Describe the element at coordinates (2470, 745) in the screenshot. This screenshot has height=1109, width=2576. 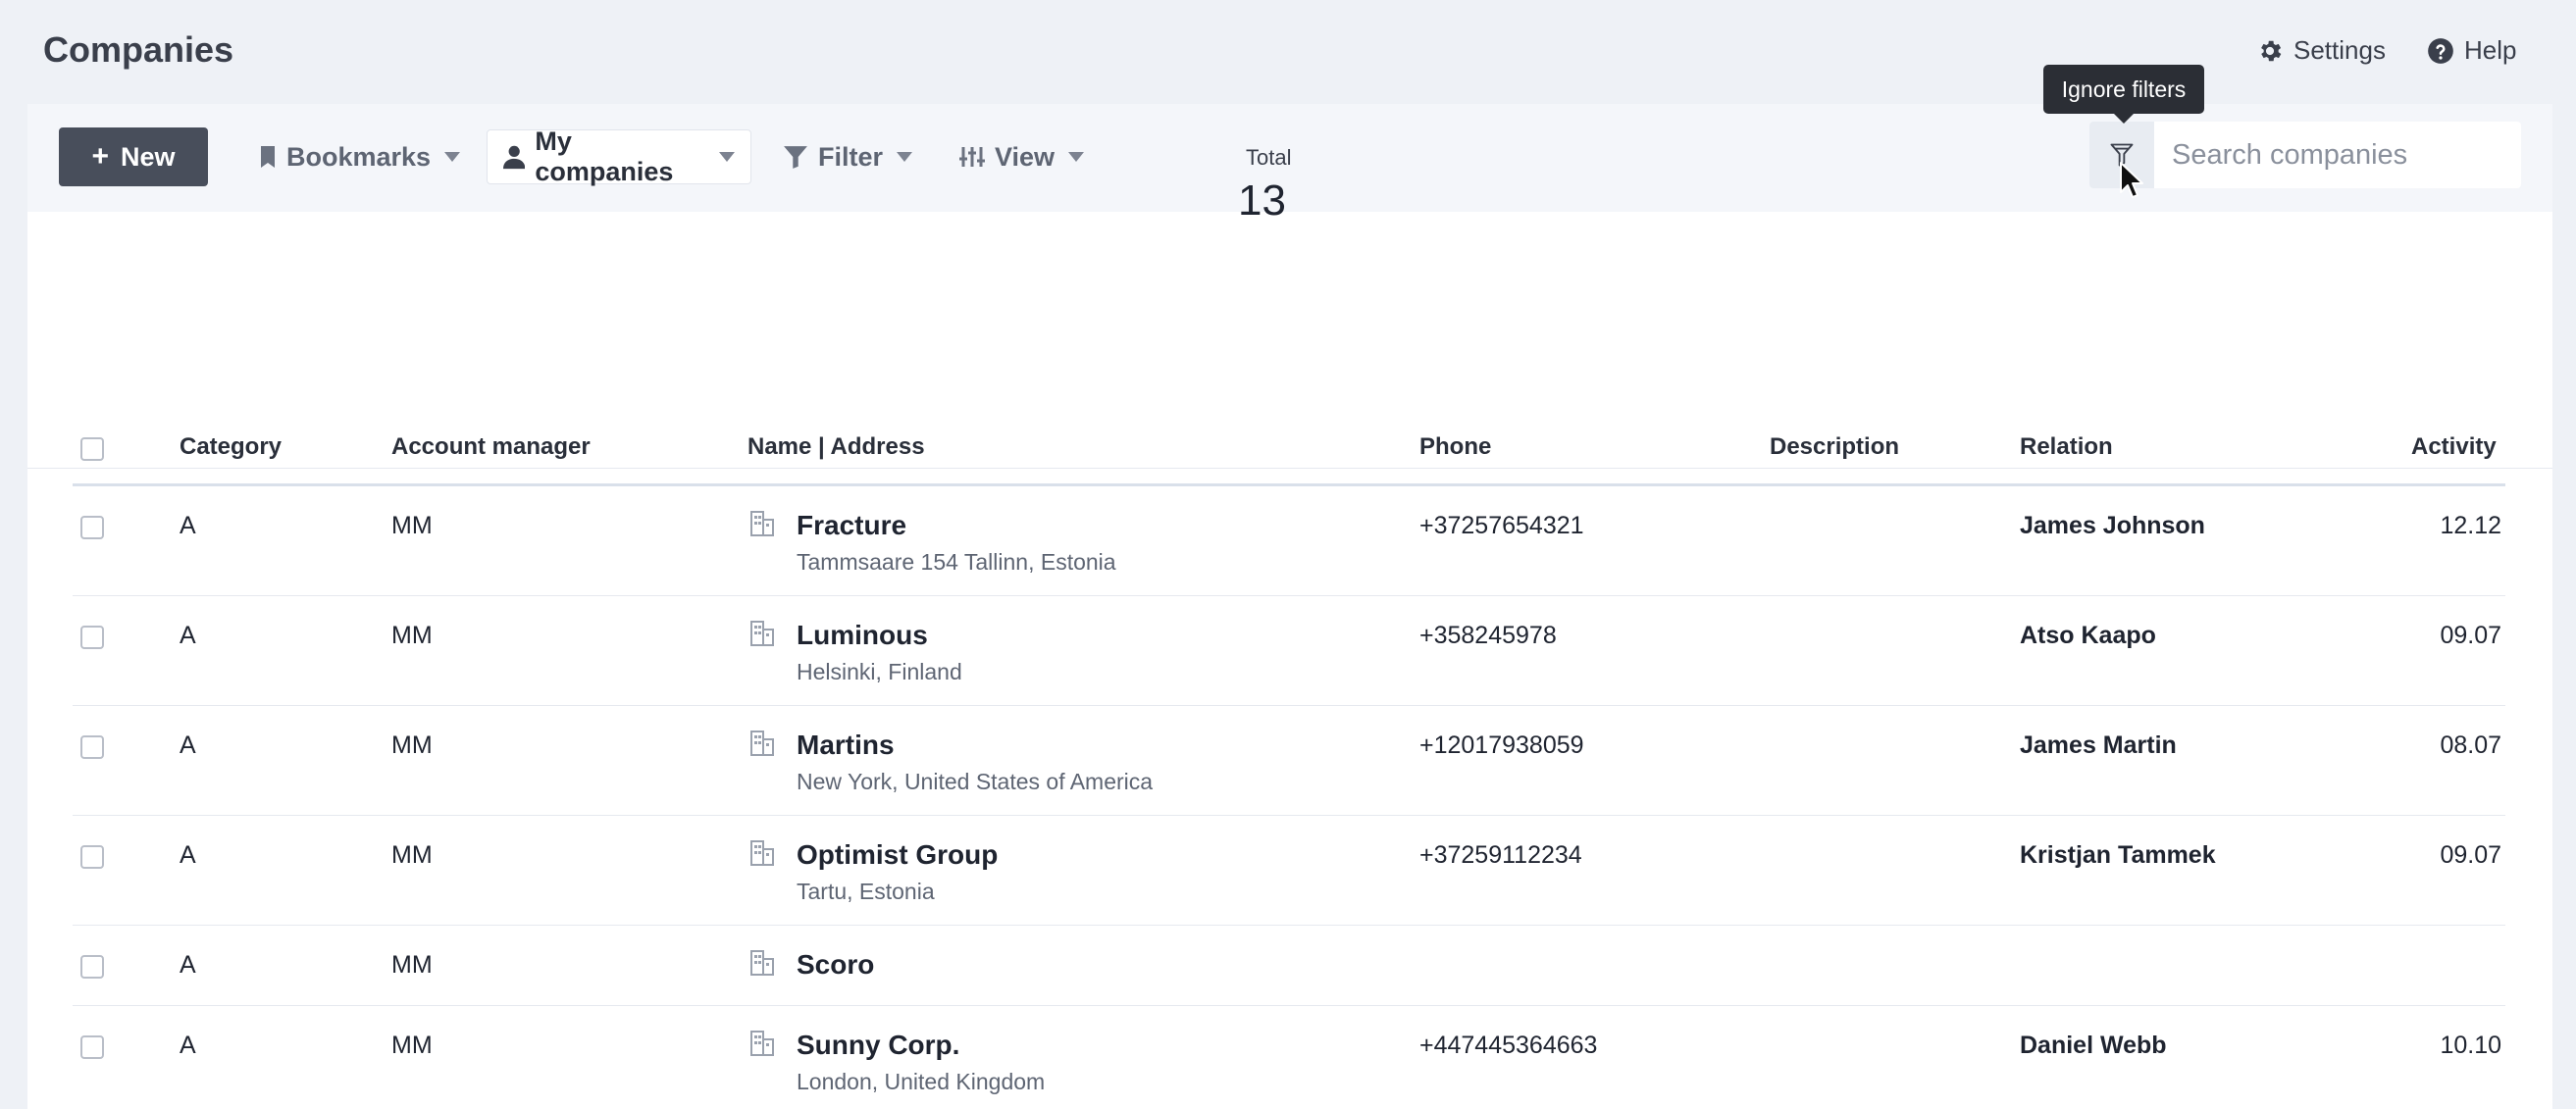
I see `activity-cell: 08.07` at that location.